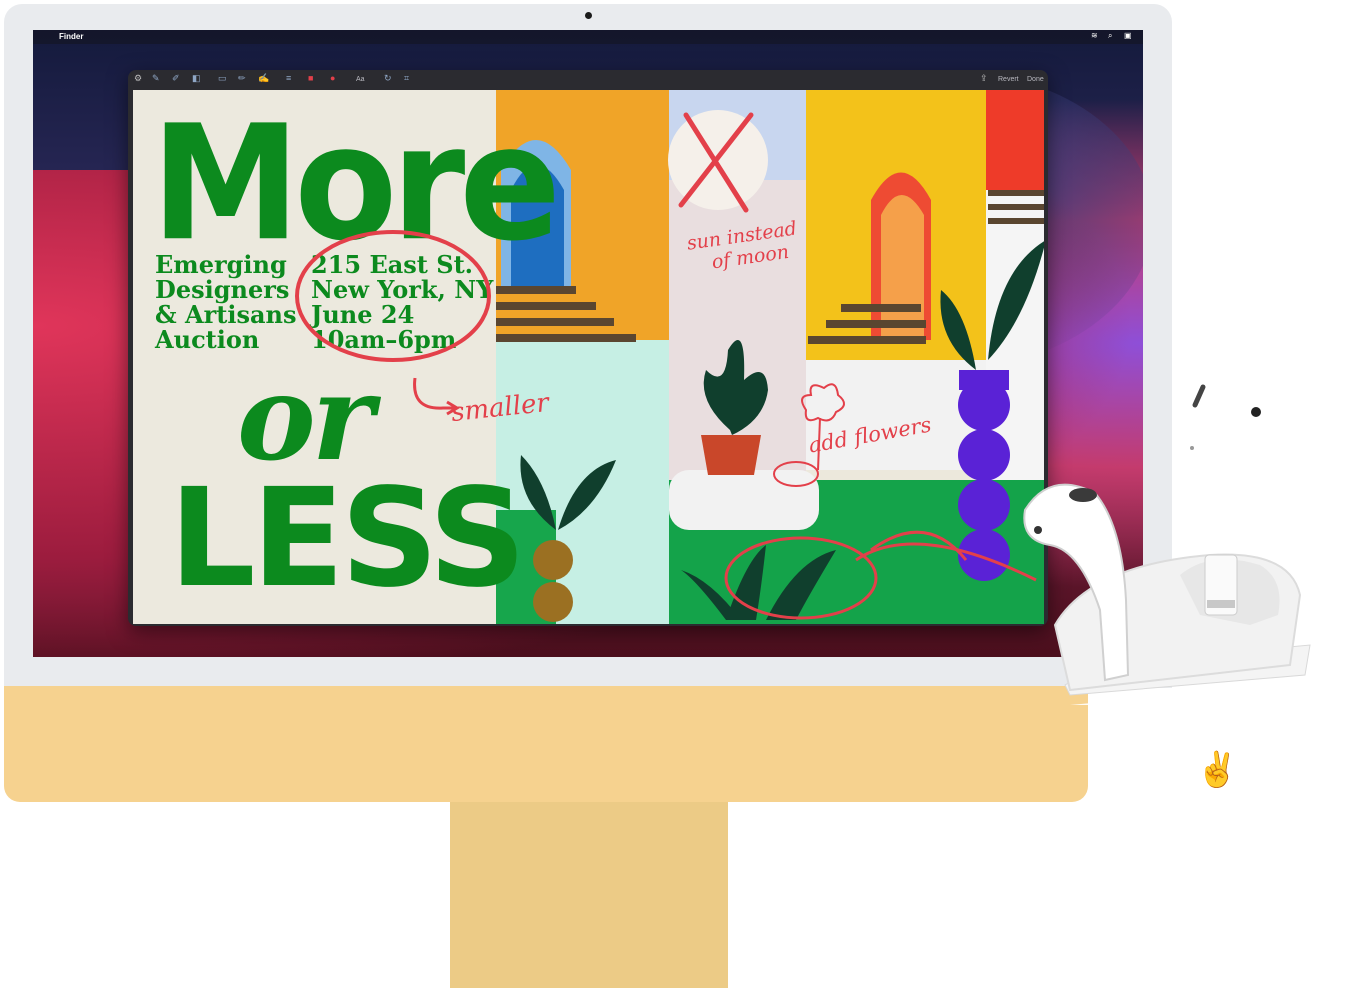 The width and height of the screenshot is (1354, 990). I want to click on draw-icon: ✐, so click(176, 78).